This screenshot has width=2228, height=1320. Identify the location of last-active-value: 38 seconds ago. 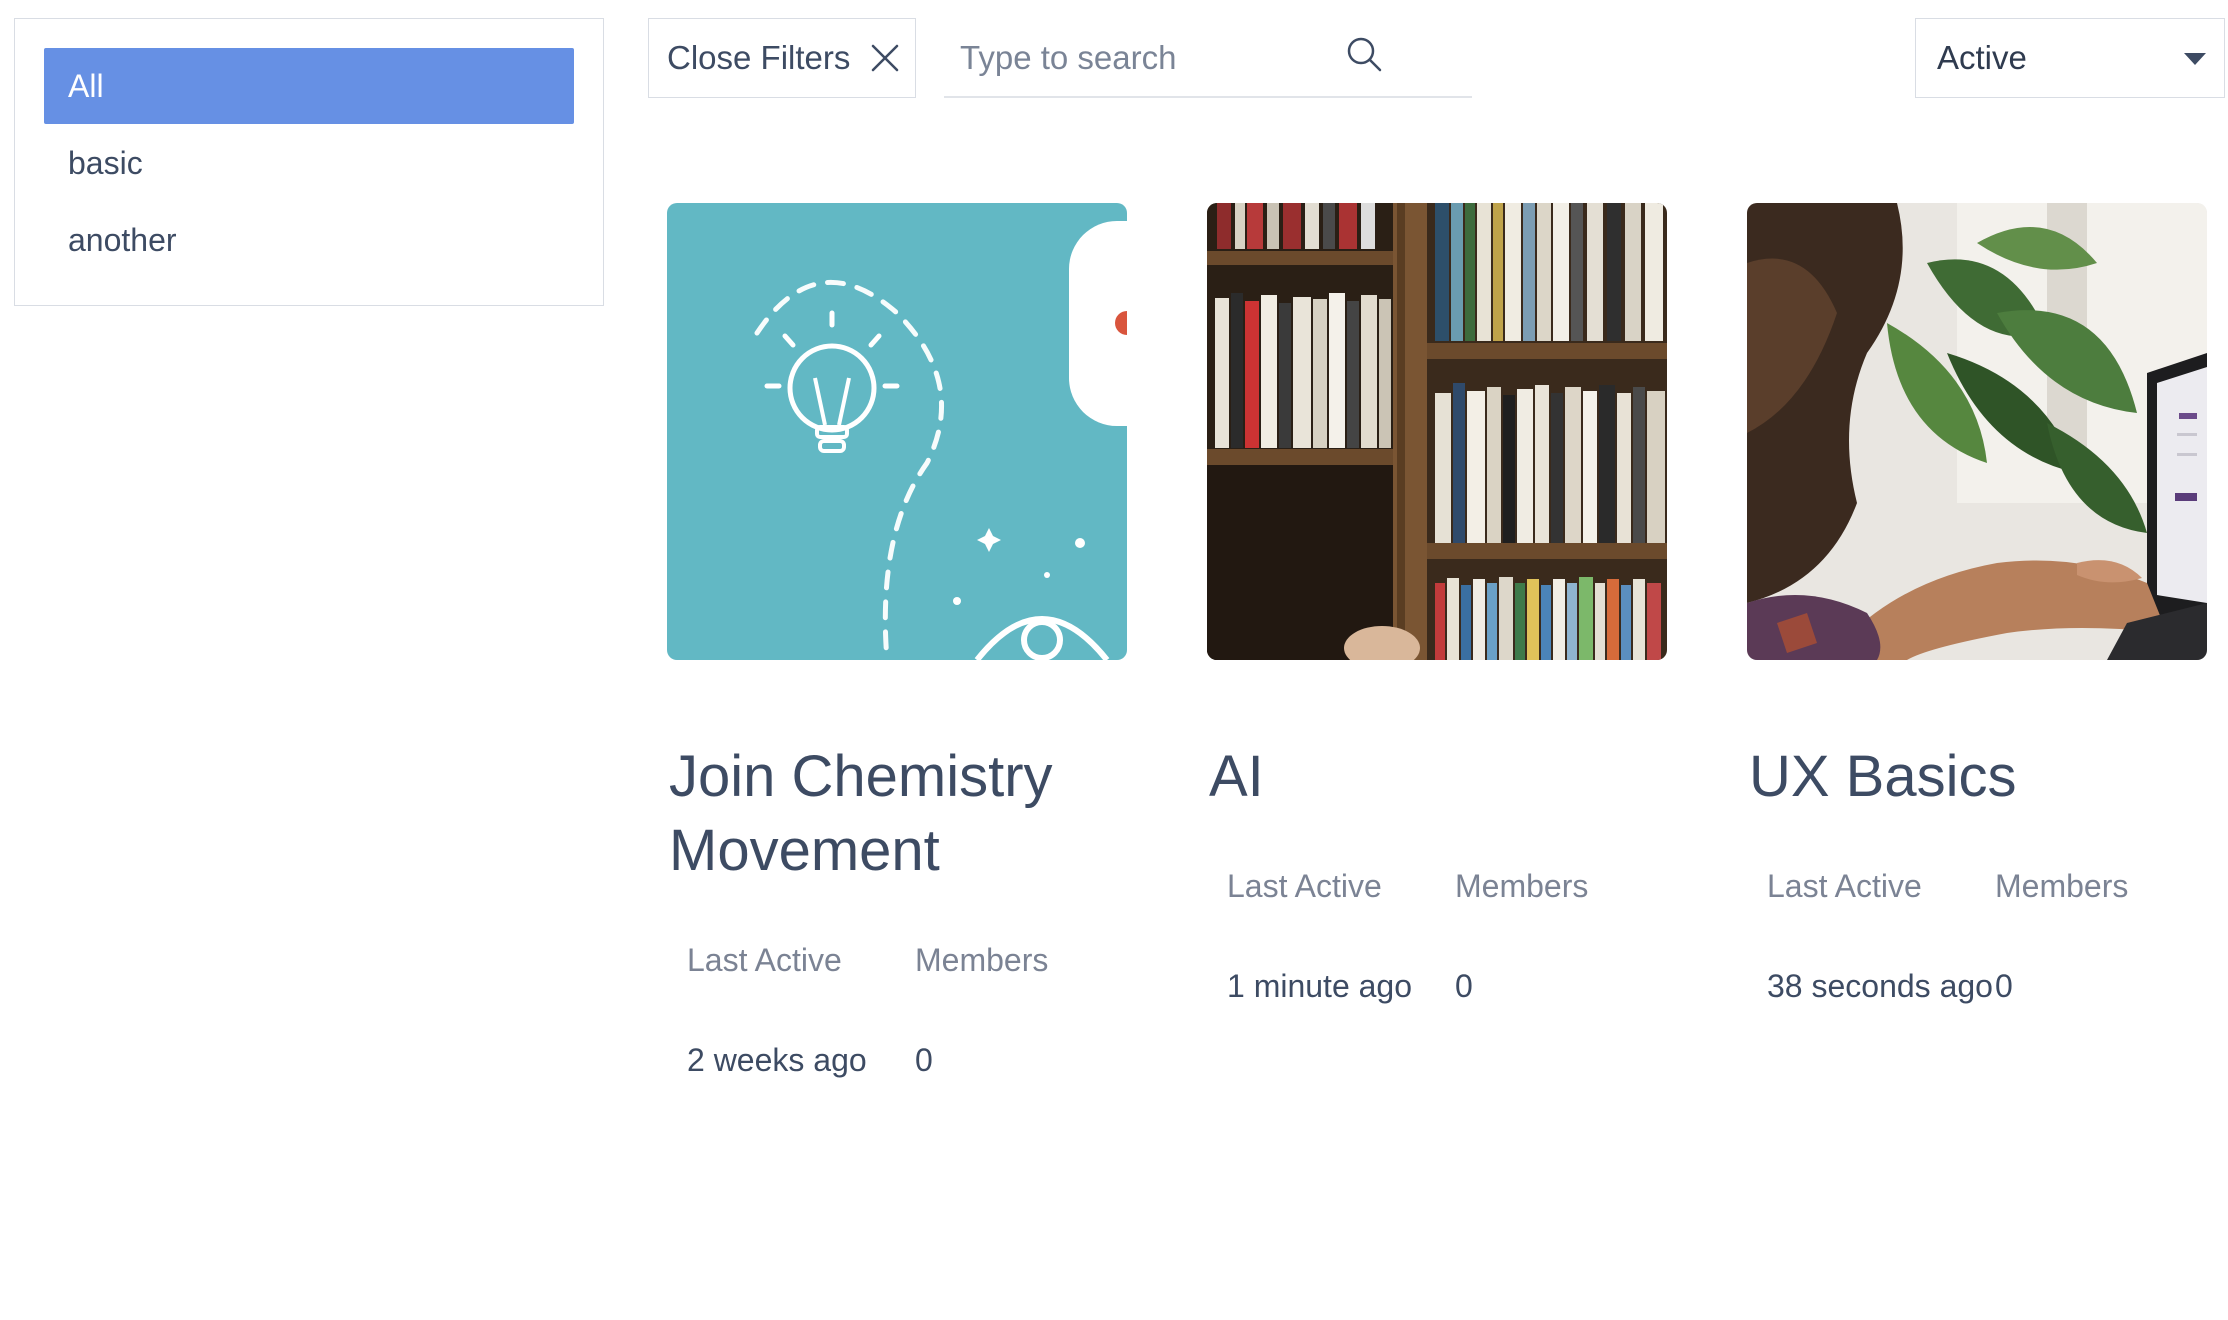
(1880, 986).